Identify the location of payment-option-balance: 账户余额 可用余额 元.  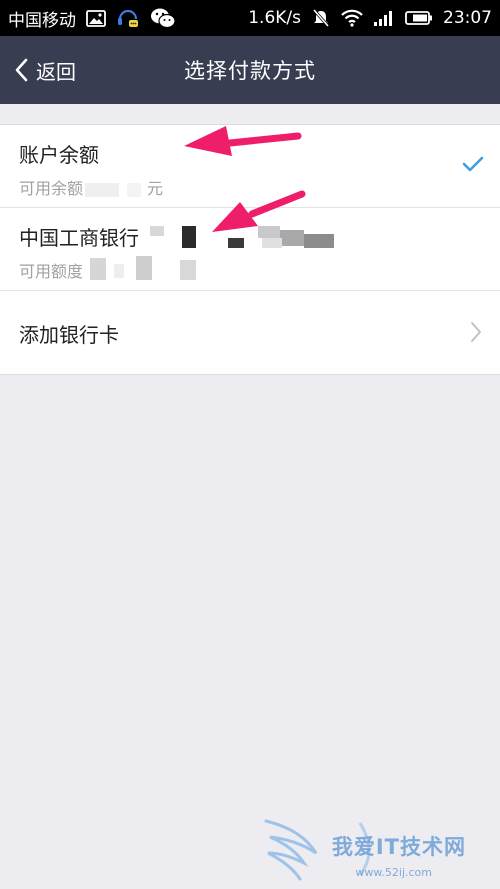
(250, 166).